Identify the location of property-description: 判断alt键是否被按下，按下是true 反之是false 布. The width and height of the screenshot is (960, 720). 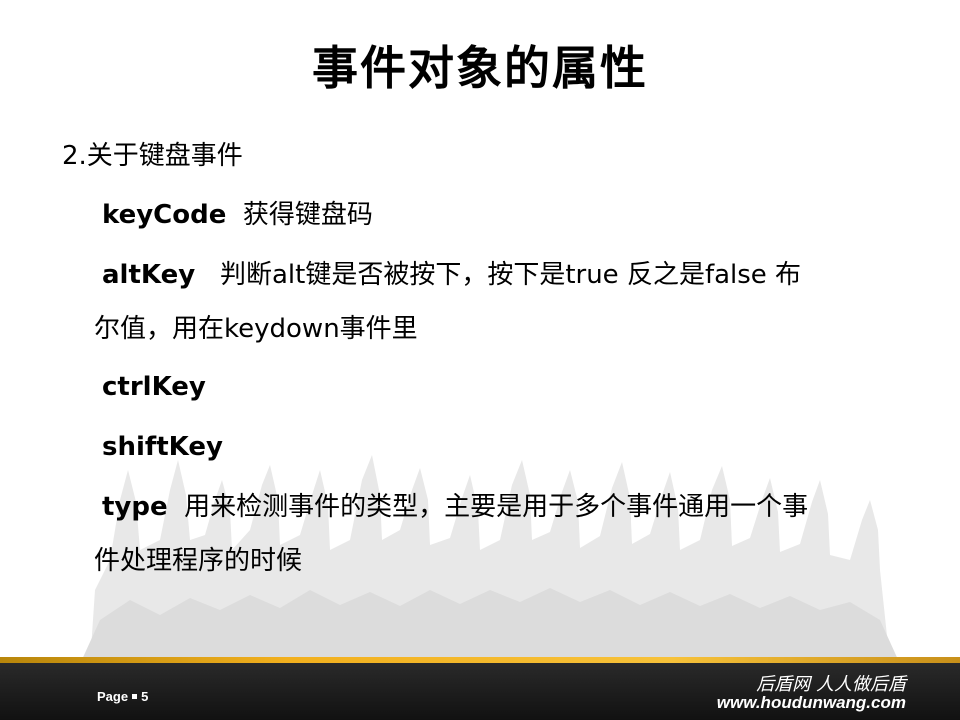
(510, 275).